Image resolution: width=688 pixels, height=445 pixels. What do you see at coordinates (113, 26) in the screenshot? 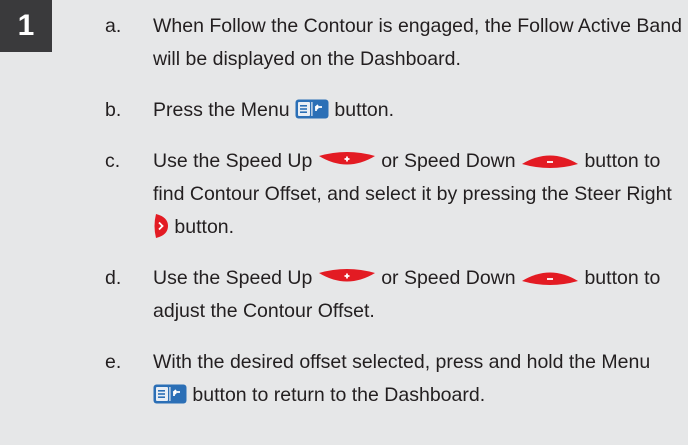
I see `step-letter: a.` at bounding box center [113, 26].